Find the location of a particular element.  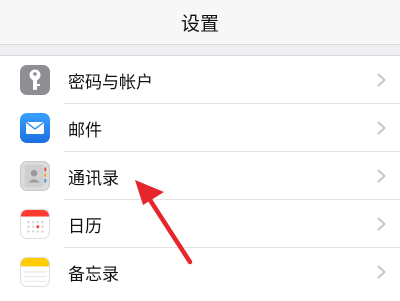

settings-row-label: 日历 is located at coordinates (85, 226).